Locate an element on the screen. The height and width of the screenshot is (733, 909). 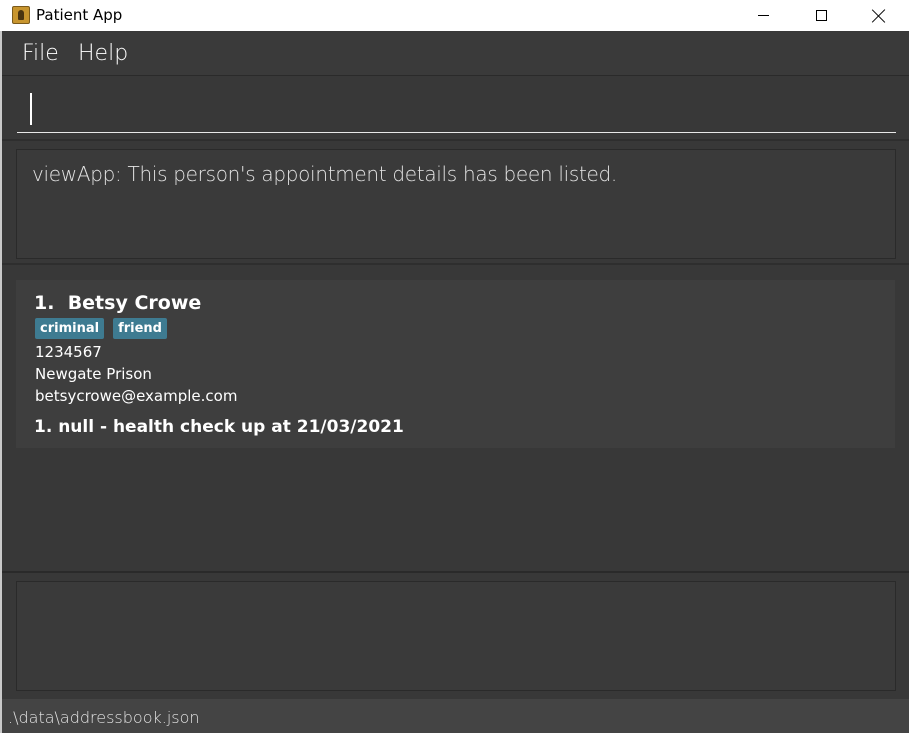
tag-list: criminal friend is located at coordinates (101, 328).